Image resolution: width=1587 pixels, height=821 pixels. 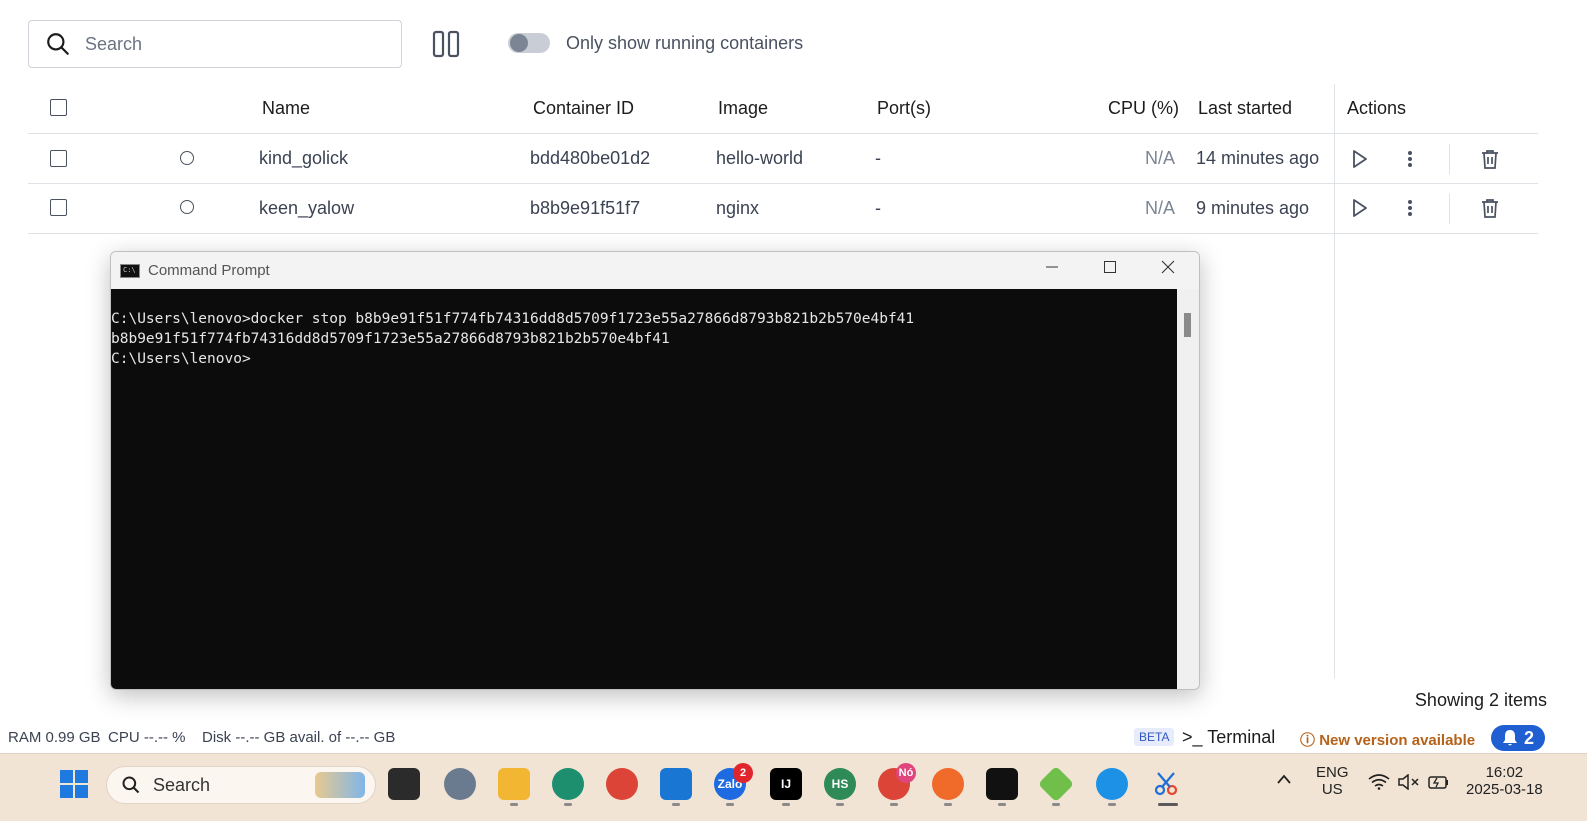 What do you see at coordinates (1143, 108) in the screenshot?
I see `header-cpu: CPU (%)` at bounding box center [1143, 108].